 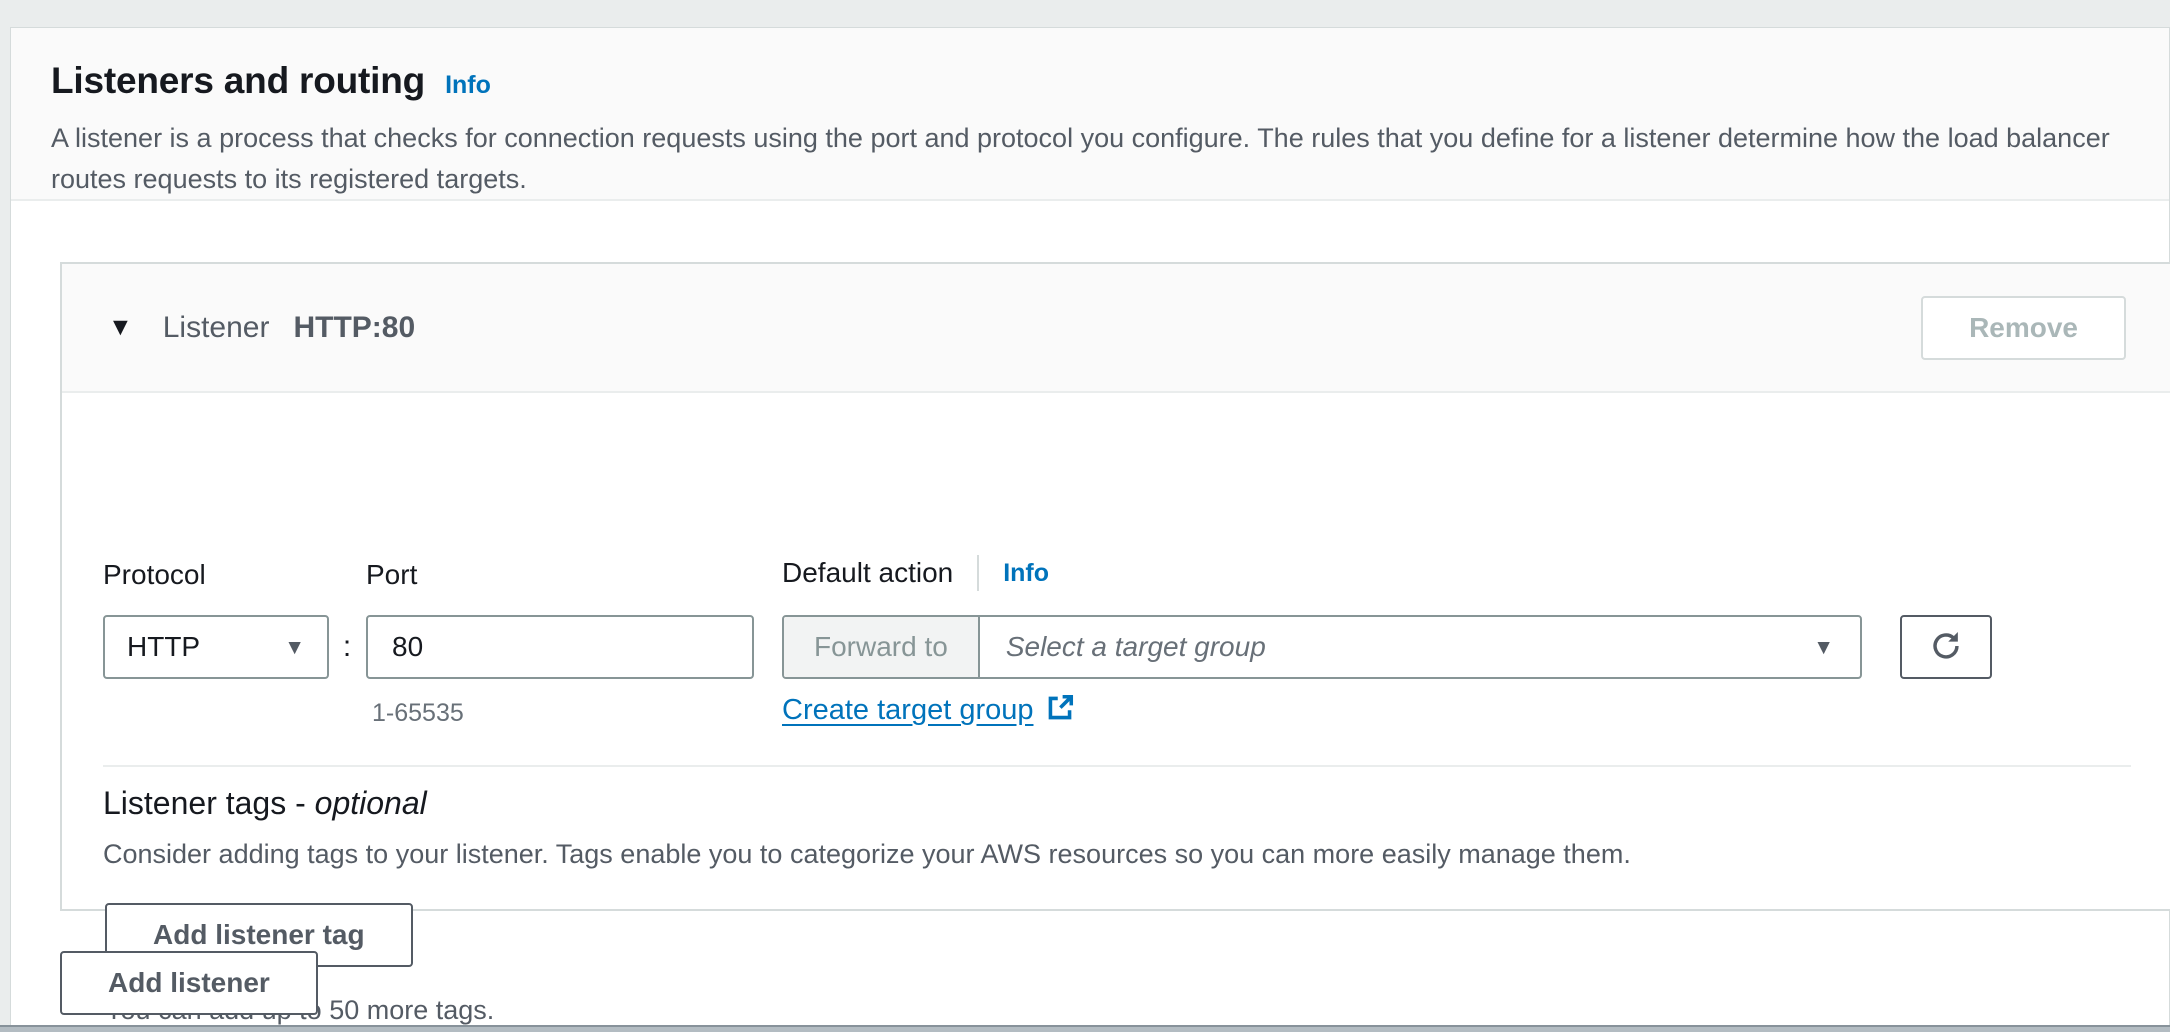 I want to click on label-divider, so click(x=978, y=573).